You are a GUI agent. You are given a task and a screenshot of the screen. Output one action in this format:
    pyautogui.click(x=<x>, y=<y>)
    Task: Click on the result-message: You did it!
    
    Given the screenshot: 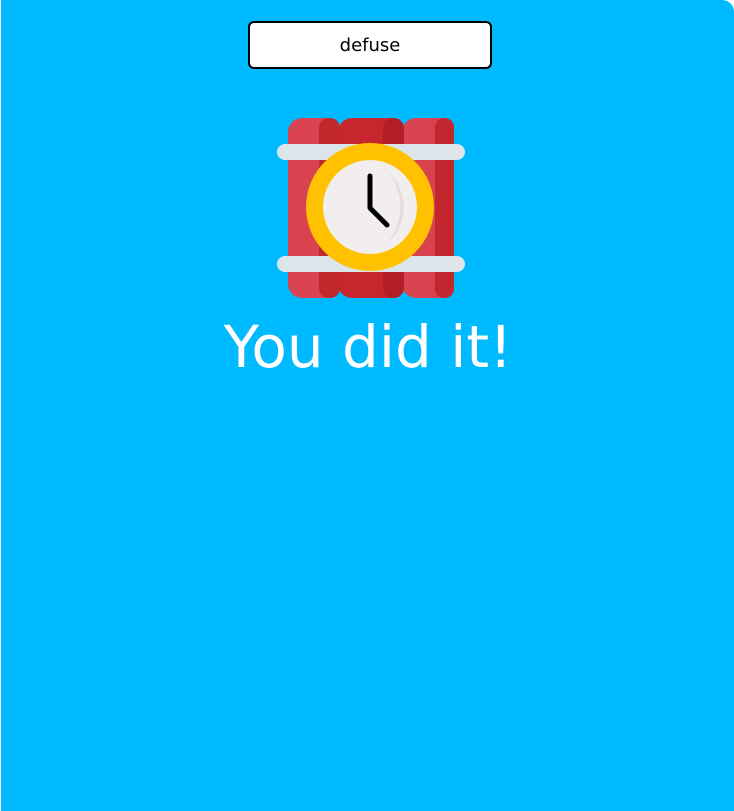 What is the action you would take?
    pyautogui.click(x=368, y=347)
    